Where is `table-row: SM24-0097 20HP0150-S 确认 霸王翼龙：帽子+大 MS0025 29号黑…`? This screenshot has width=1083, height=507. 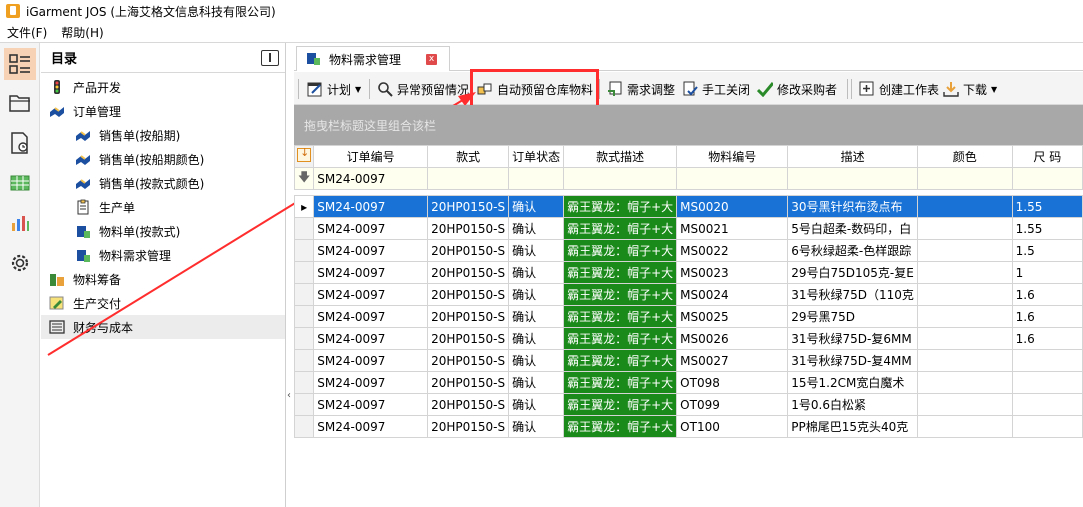
table-row: SM24-0097 20HP0150-S 确认 霸王翼龙：帽子+大 MS0025 29号黑… is located at coordinates (688, 316).